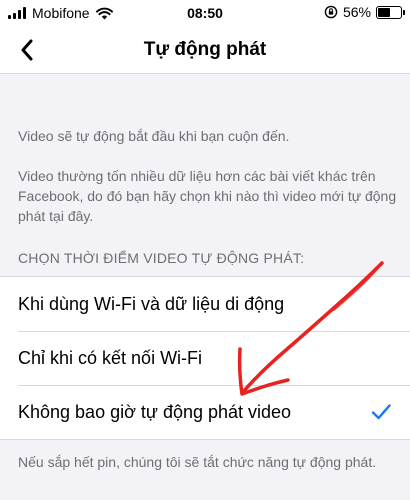  What do you see at coordinates (151, 303) in the screenshot?
I see `option-label: Khi dùng Wi-Fi và dữ liệu di động` at bounding box center [151, 303].